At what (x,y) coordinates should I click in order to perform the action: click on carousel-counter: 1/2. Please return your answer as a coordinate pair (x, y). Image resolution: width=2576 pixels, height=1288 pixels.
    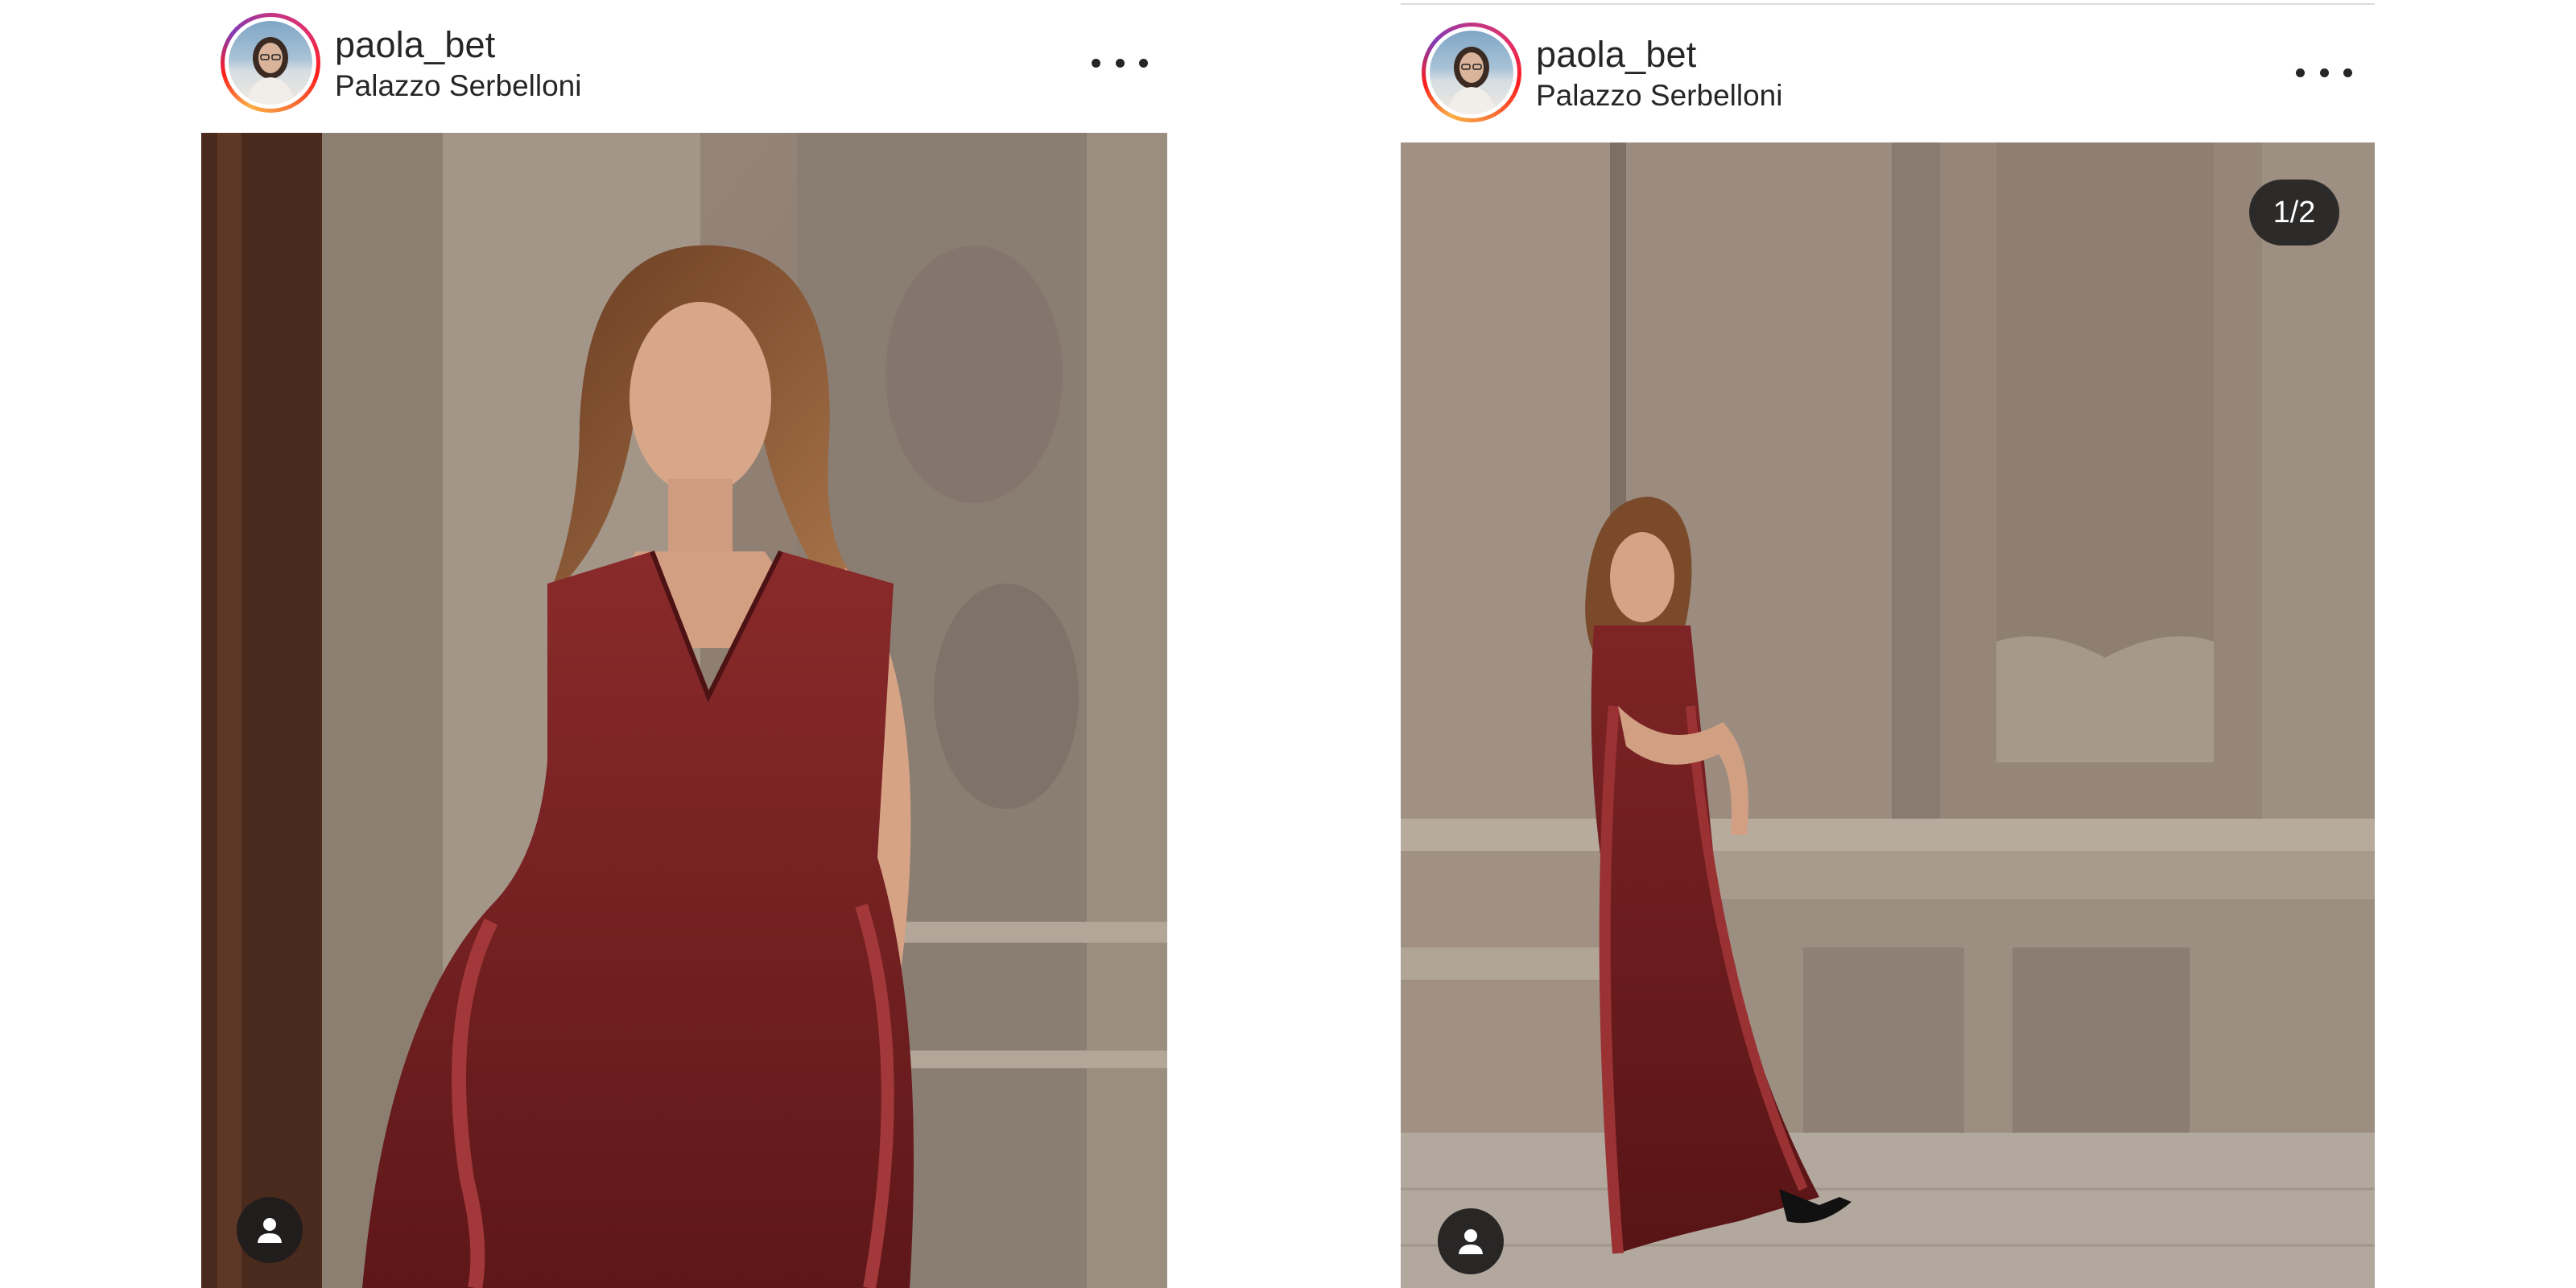
    Looking at the image, I should click on (2294, 213).